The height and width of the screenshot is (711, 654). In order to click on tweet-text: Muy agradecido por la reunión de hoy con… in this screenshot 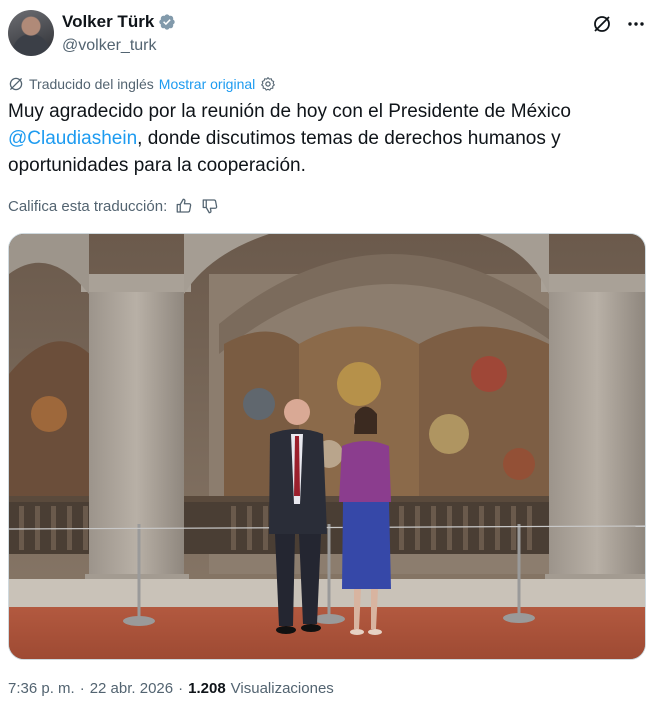, I will do `click(318, 138)`.